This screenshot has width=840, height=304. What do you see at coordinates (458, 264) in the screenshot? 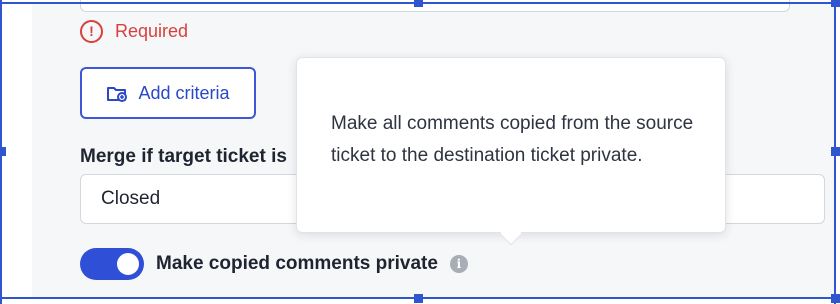
I see `info-icon: i` at bounding box center [458, 264].